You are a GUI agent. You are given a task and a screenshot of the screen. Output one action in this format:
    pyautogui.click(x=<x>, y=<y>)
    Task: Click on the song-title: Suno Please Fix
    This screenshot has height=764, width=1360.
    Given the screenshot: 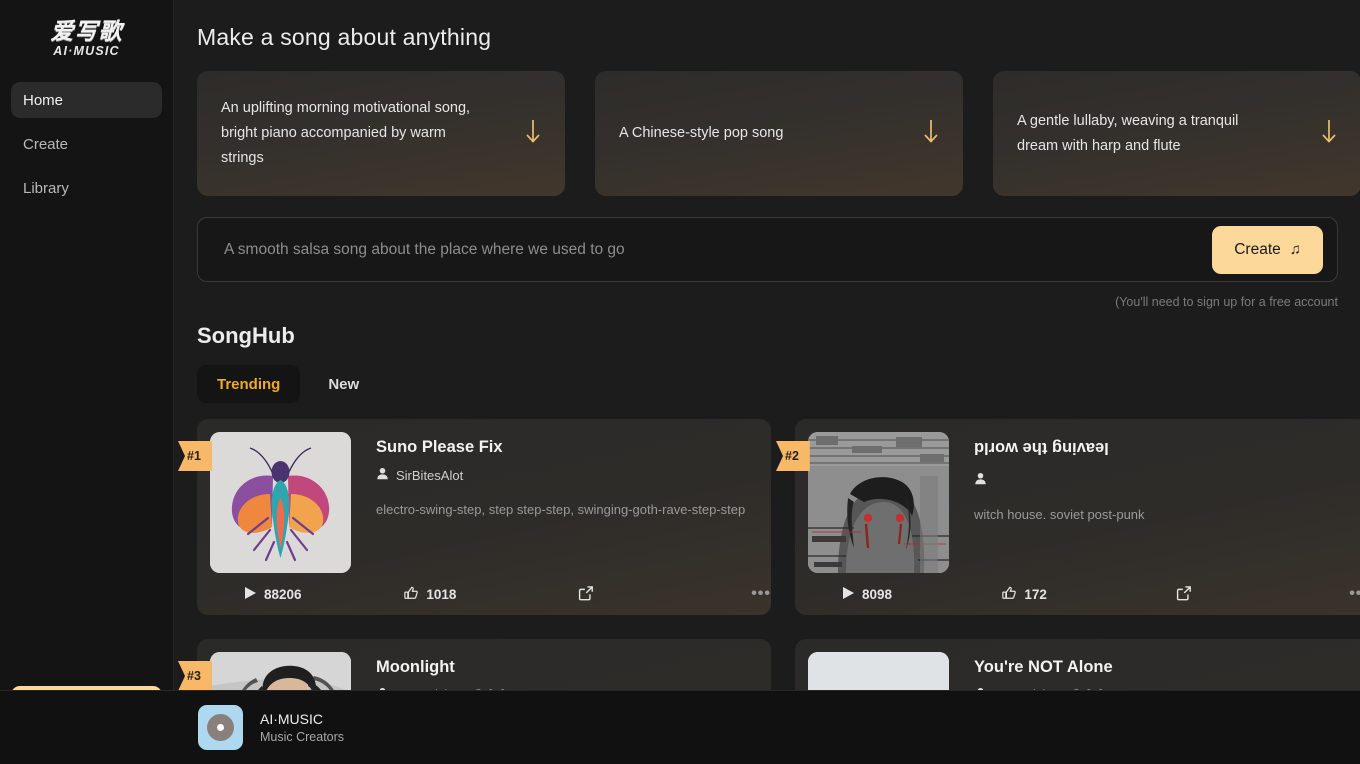 What is the action you would take?
    pyautogui.click(x=439, y=447)
    